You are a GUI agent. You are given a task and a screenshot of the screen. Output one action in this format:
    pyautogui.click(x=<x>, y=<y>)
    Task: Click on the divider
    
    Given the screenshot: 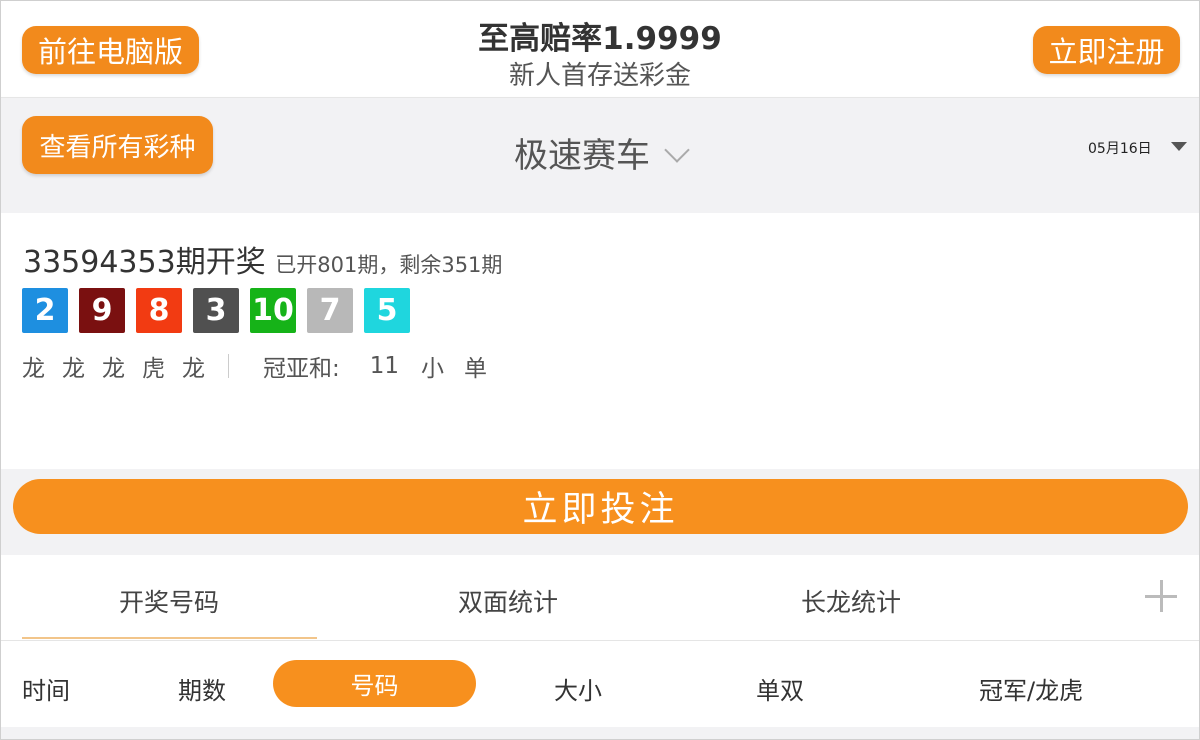 What is the action you would take?
    pyautogui.click(x=228, y=366)
    